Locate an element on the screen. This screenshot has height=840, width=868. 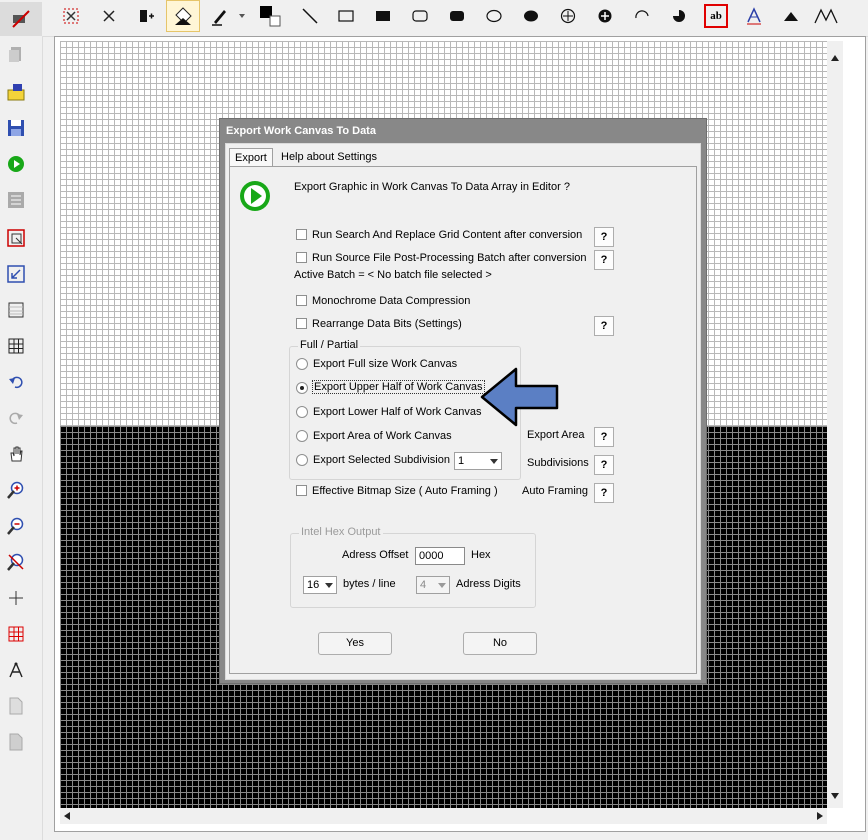
post-processing-checkbox is located at coordinates (301, 257).